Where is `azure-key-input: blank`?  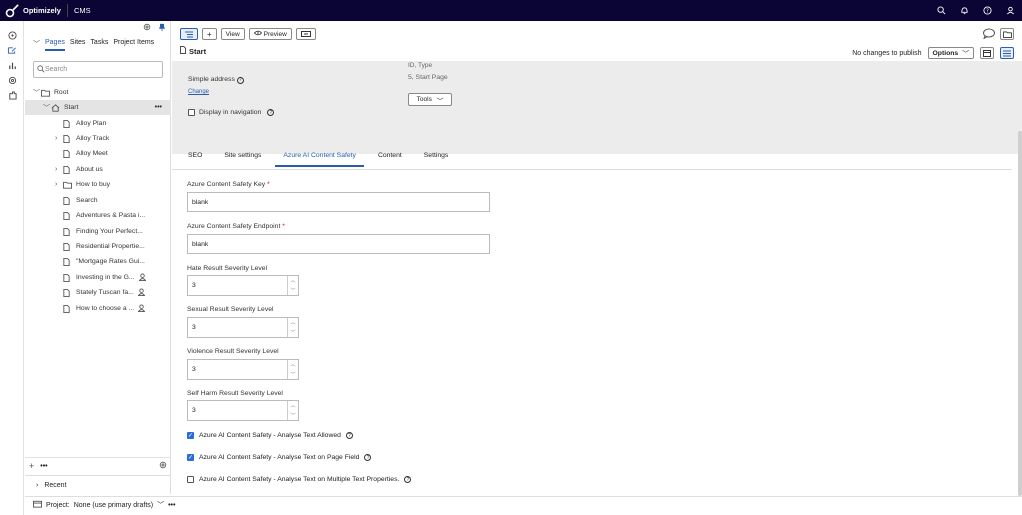 azure-key-input: blank is located at coordinates (338, 202).